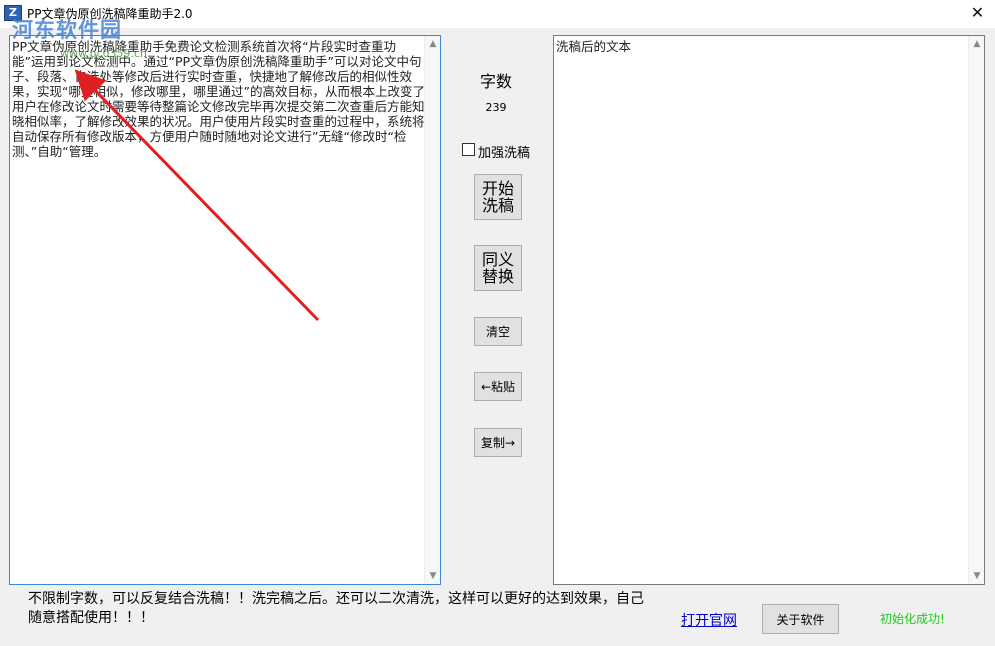 Image resolution: width=995 pixels, height=646 pixels. I want to click on start-rewrite-button: 开始 洗稿, so click(498, 197).